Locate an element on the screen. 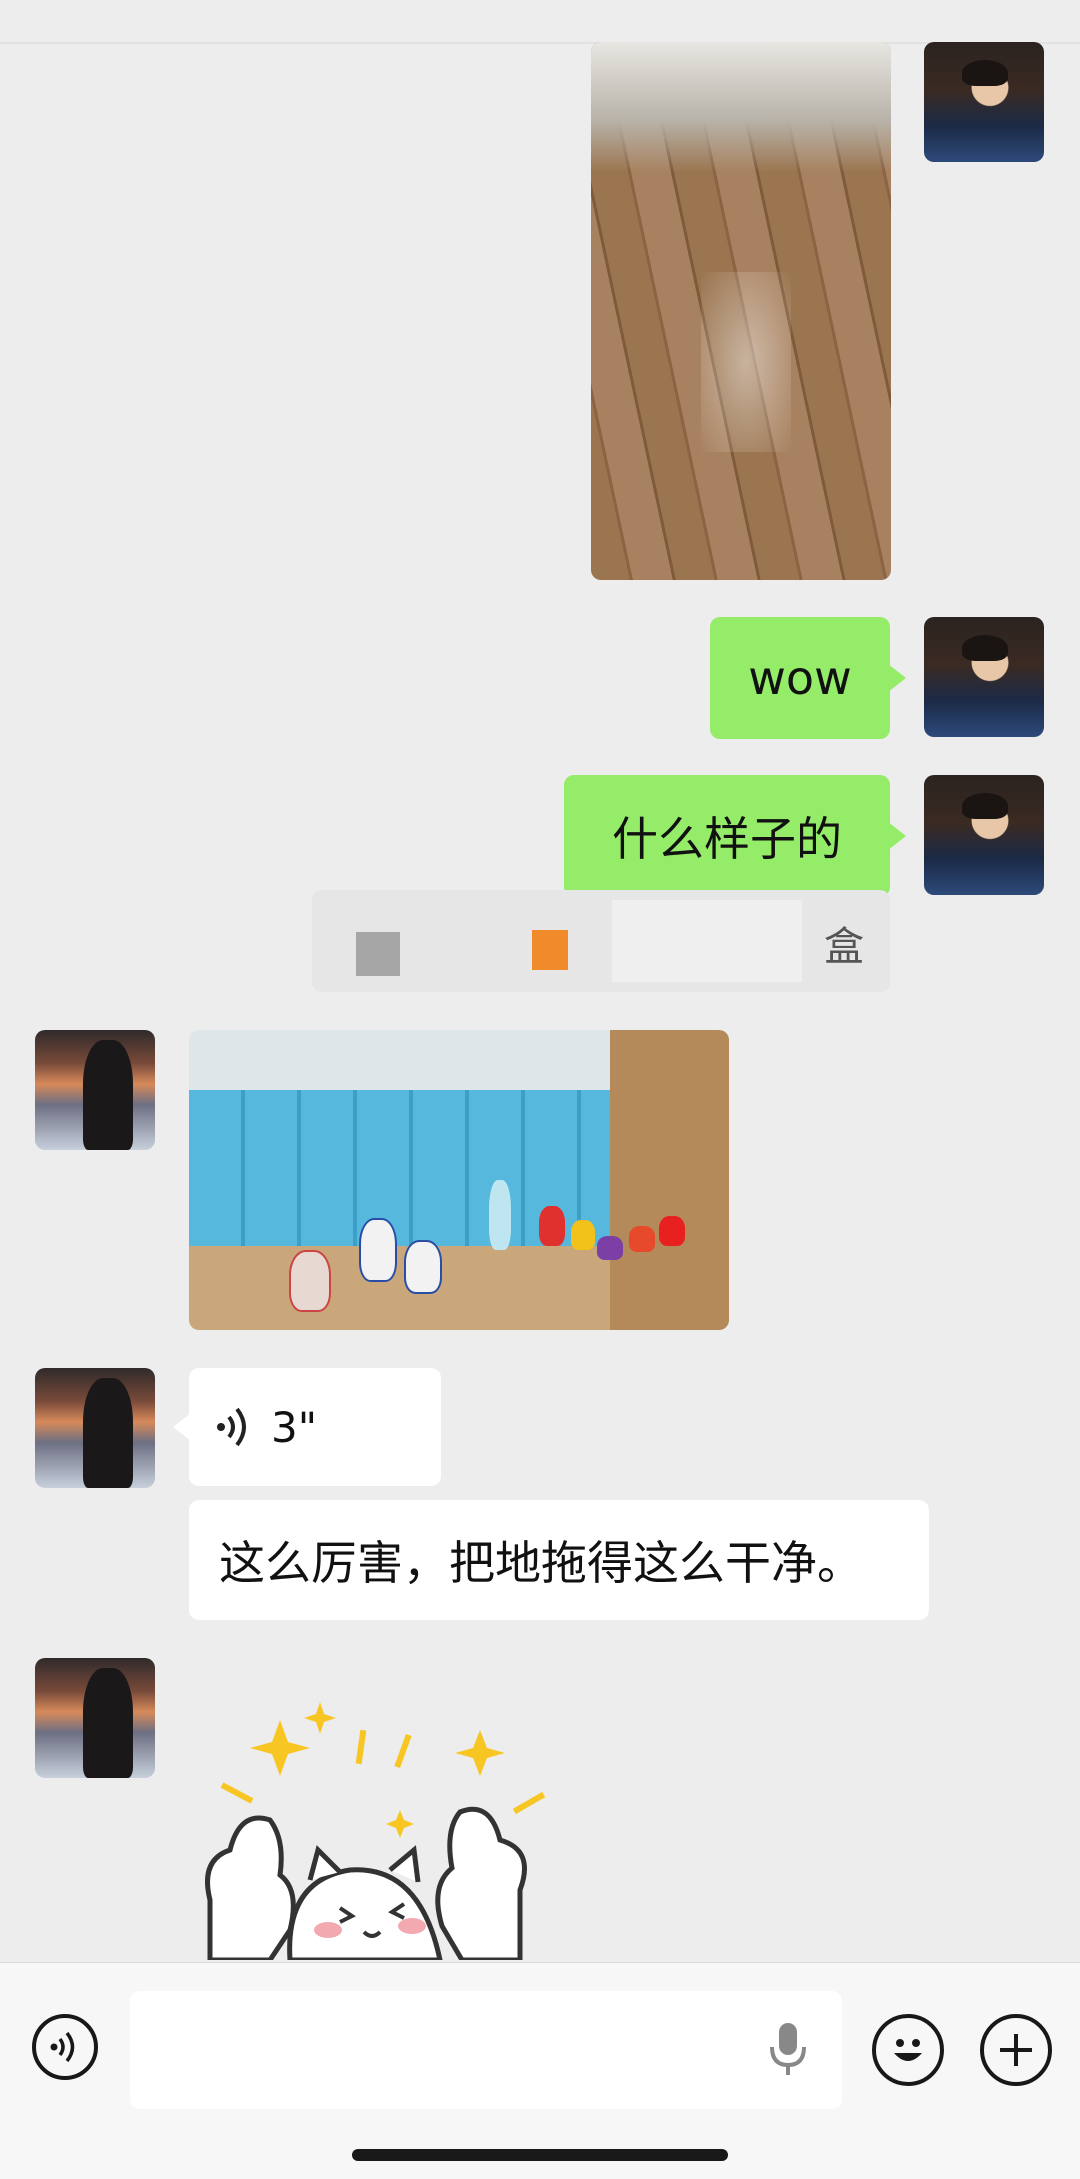 The image size is (1080, 2179). voice-duration: 3" is located at coordinates (294, 1427).